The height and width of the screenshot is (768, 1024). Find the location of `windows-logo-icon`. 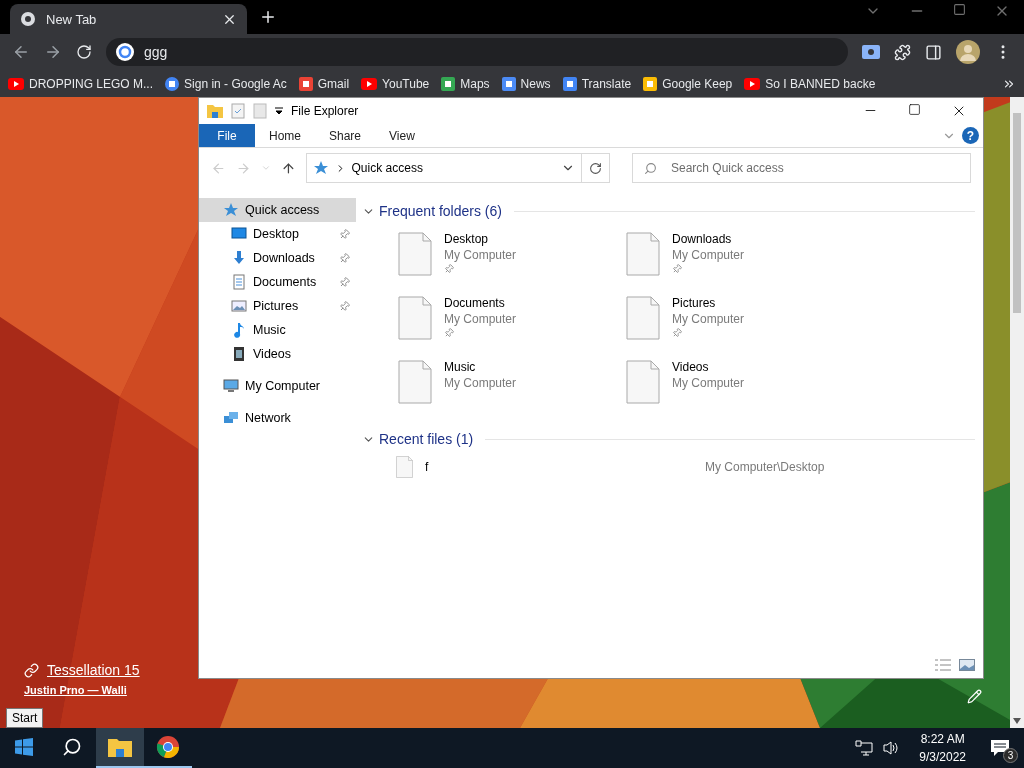

windows-logo-icon is located at coordinates (24, 747).